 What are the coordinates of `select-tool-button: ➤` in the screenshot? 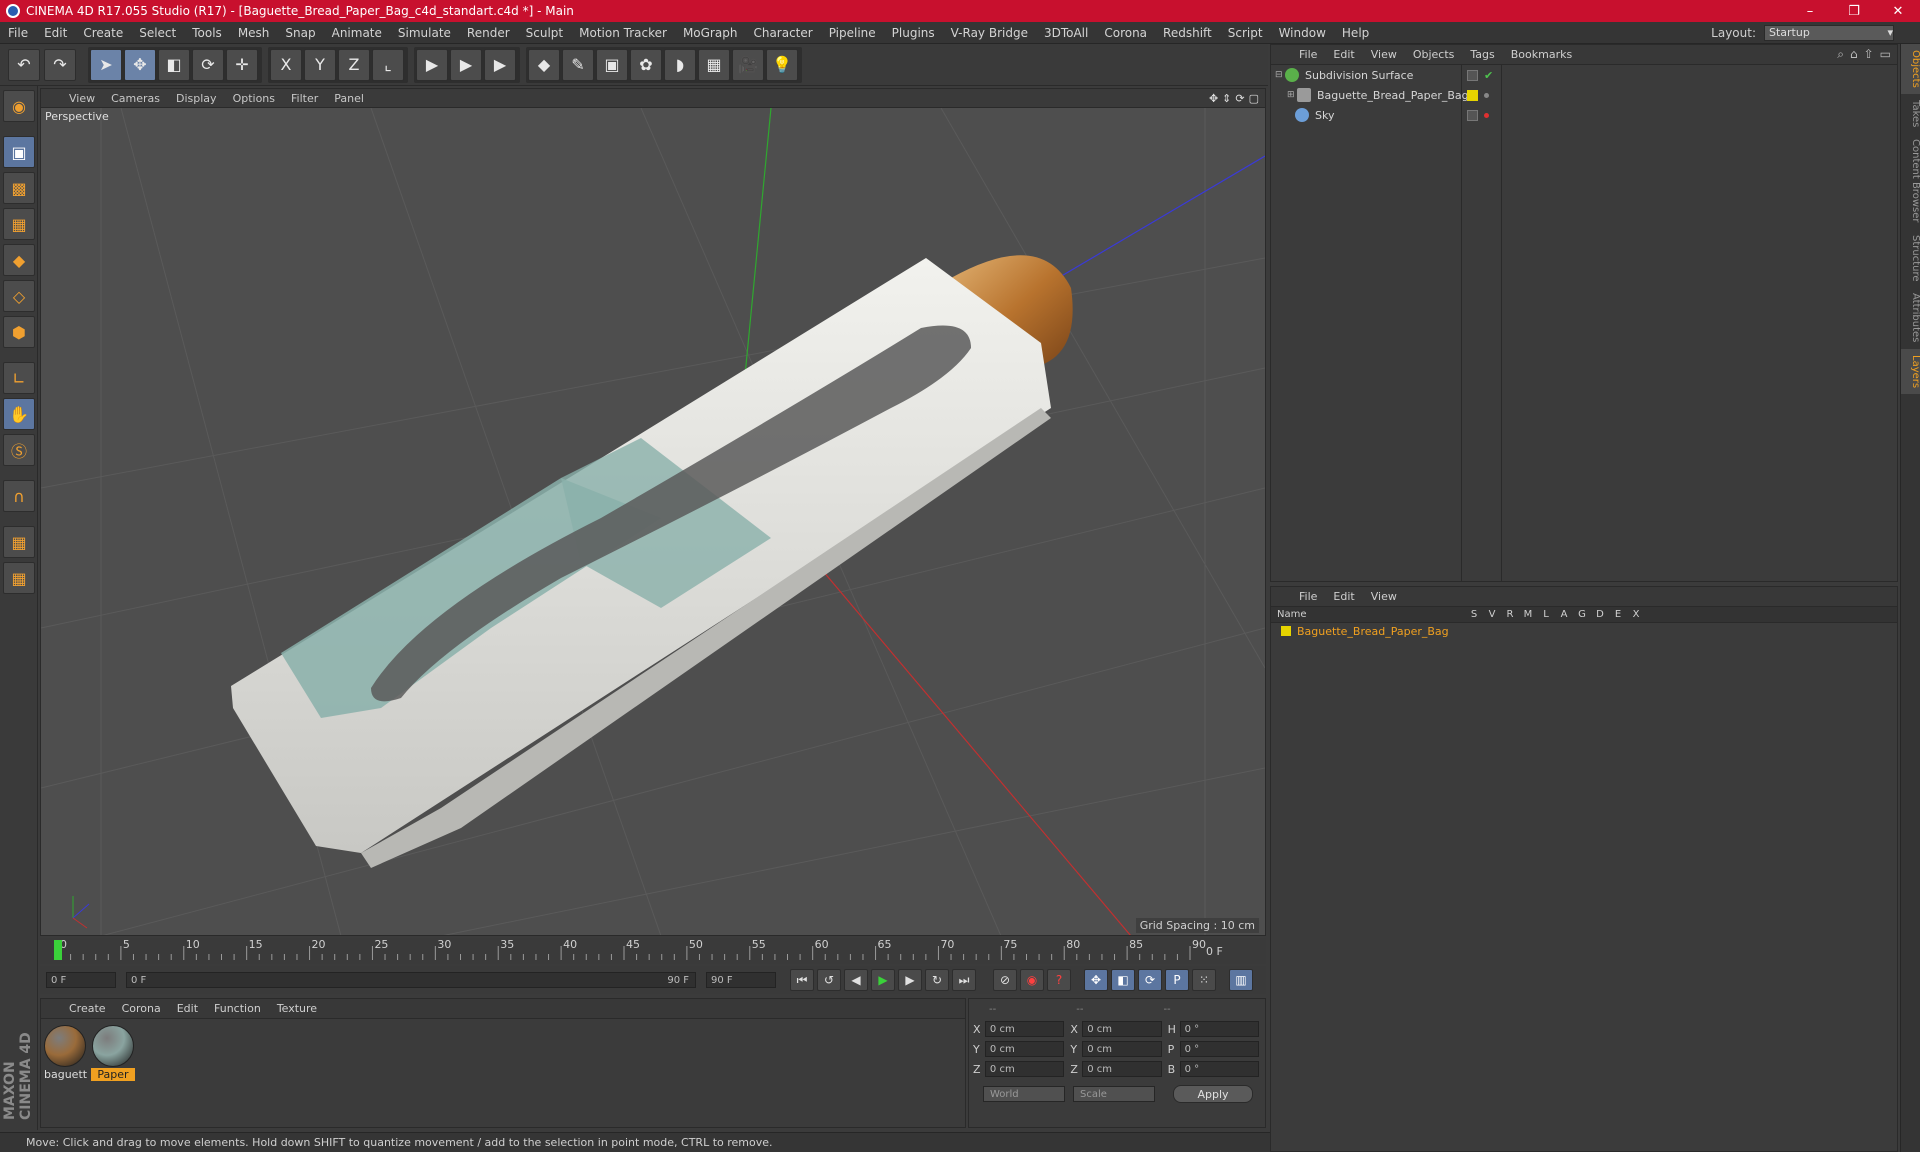 It's located at (106, 64).